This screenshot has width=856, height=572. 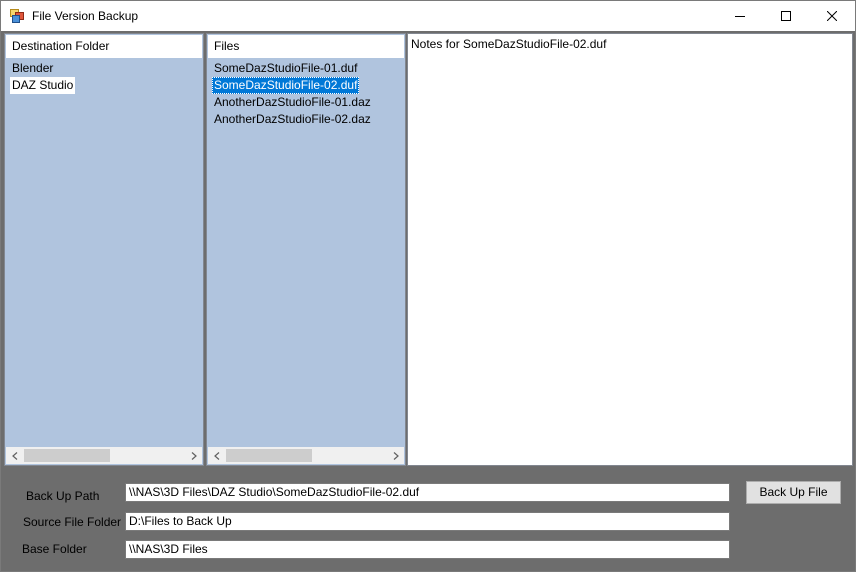 What do you see at coordinates (104, 46) in the screenshot?
I see `destination-folder-header: Destination Folder` at bounding box center [104, 46].